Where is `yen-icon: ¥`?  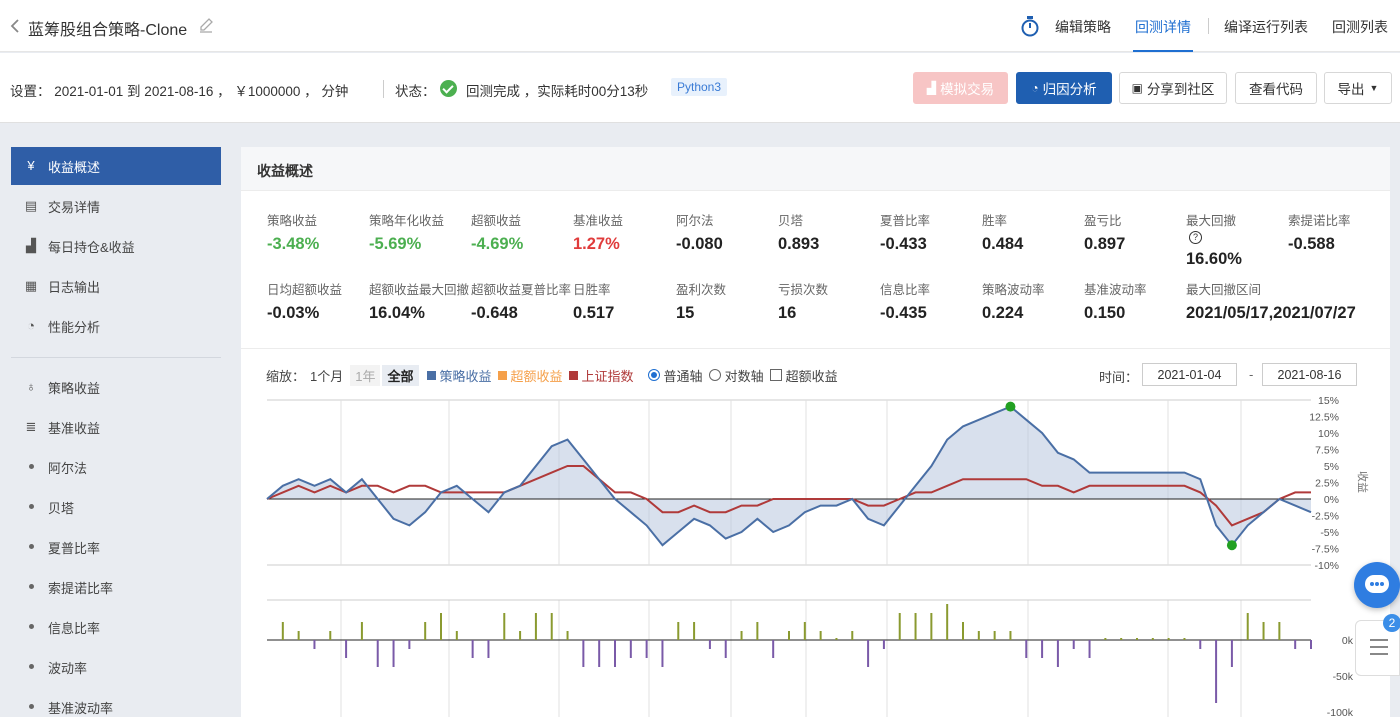
yen-icon: ¥ is located at coordinates (31, 165).